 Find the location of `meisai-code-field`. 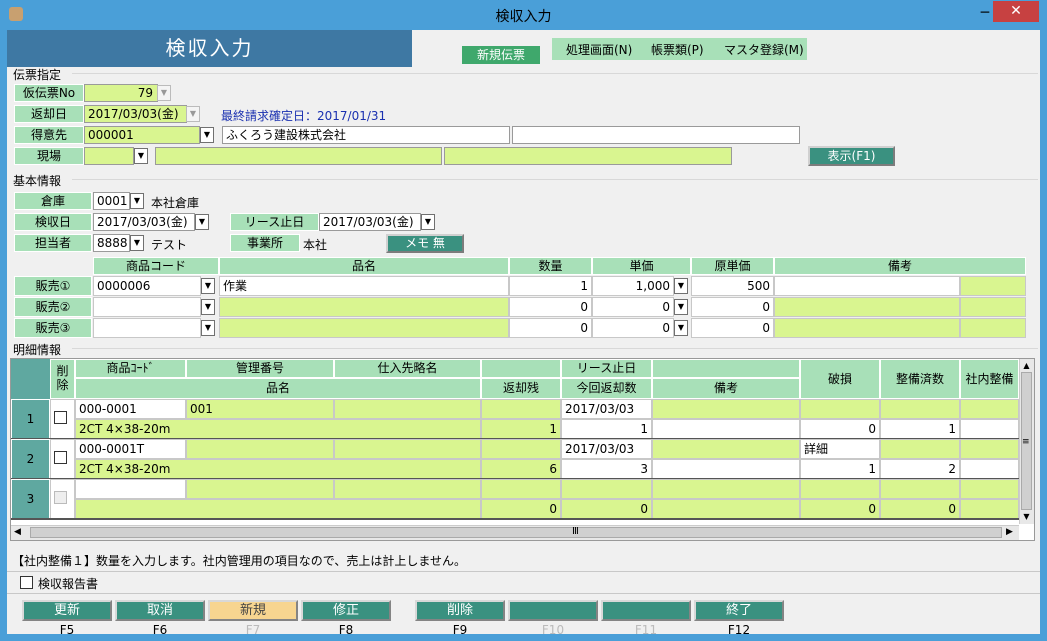

meisai-code-field is located at coordinates (130, 489).